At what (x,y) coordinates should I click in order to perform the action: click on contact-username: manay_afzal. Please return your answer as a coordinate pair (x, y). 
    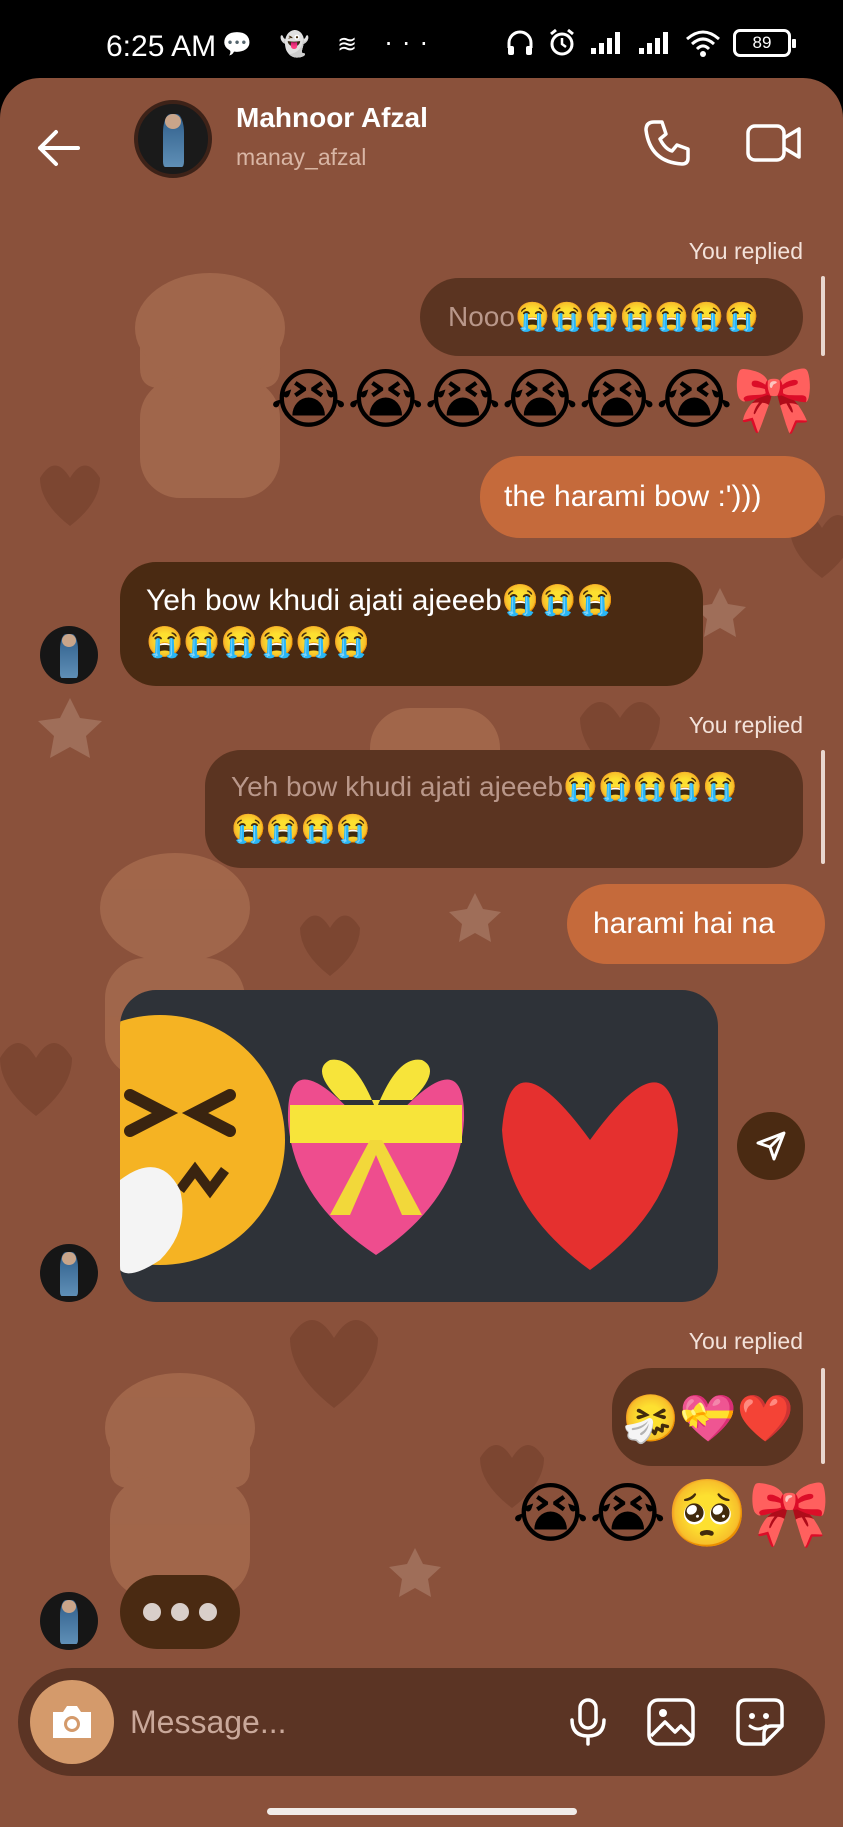
    Looking at the image, I should click on (301, 157).